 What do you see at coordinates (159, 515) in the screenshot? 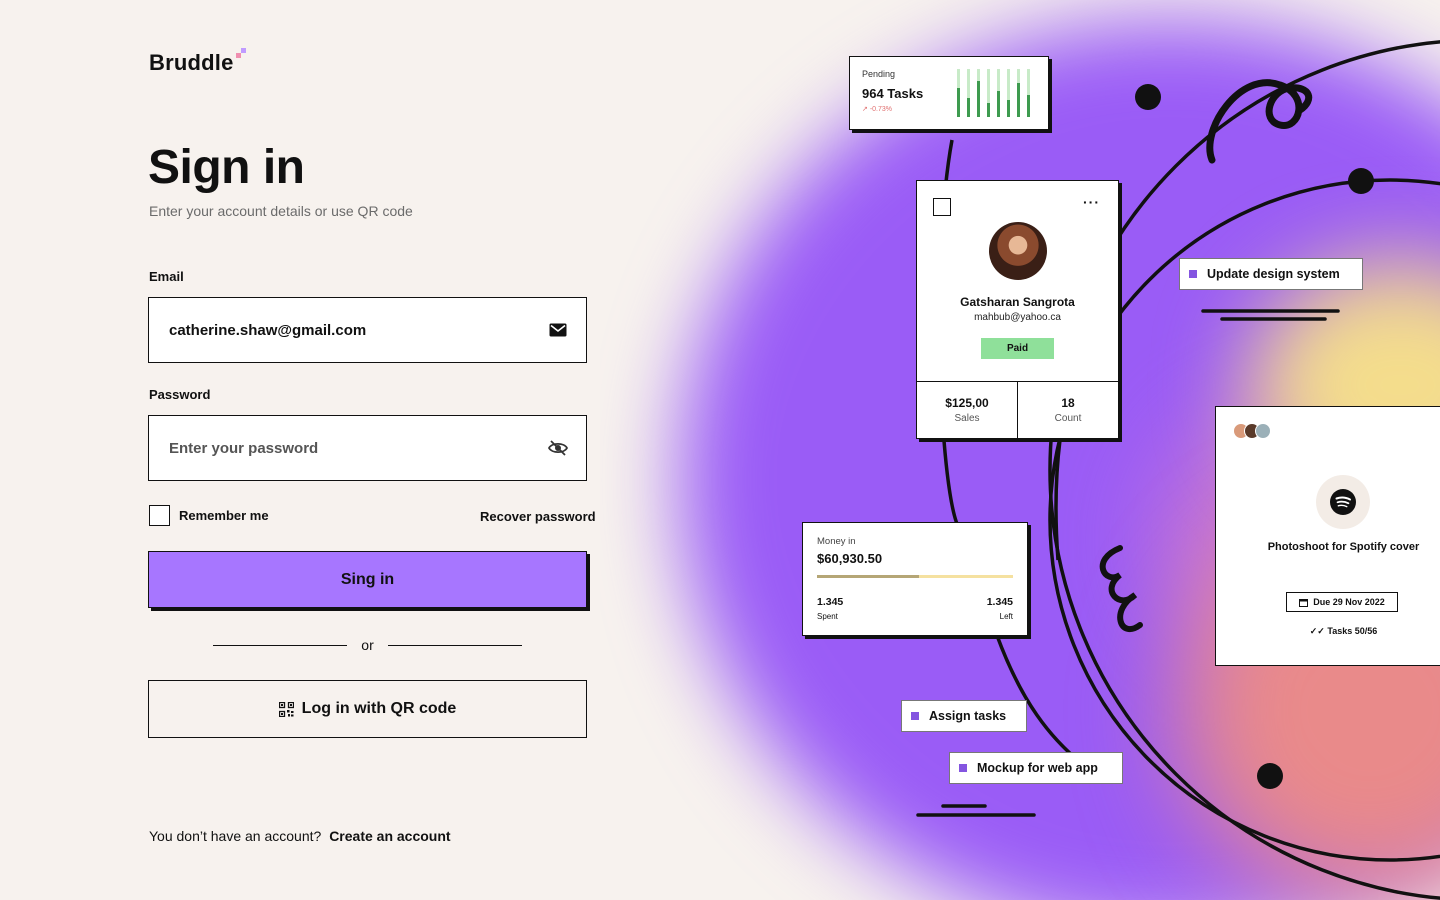
I see `remember-checkbox` at bounding box center [159, 515].